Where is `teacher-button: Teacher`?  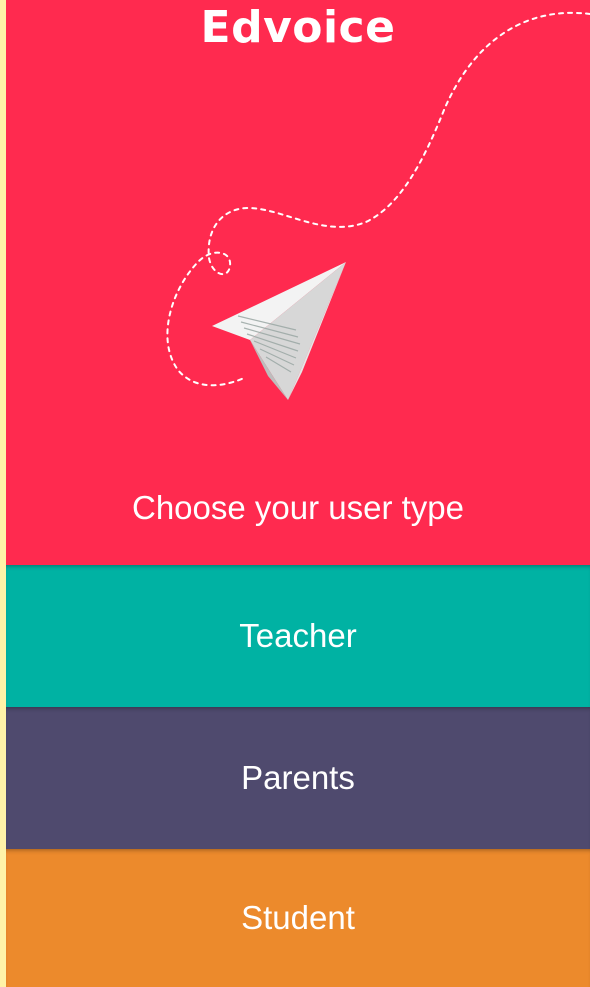 teacher-button: Teacher is located at coordinates (298, 636).